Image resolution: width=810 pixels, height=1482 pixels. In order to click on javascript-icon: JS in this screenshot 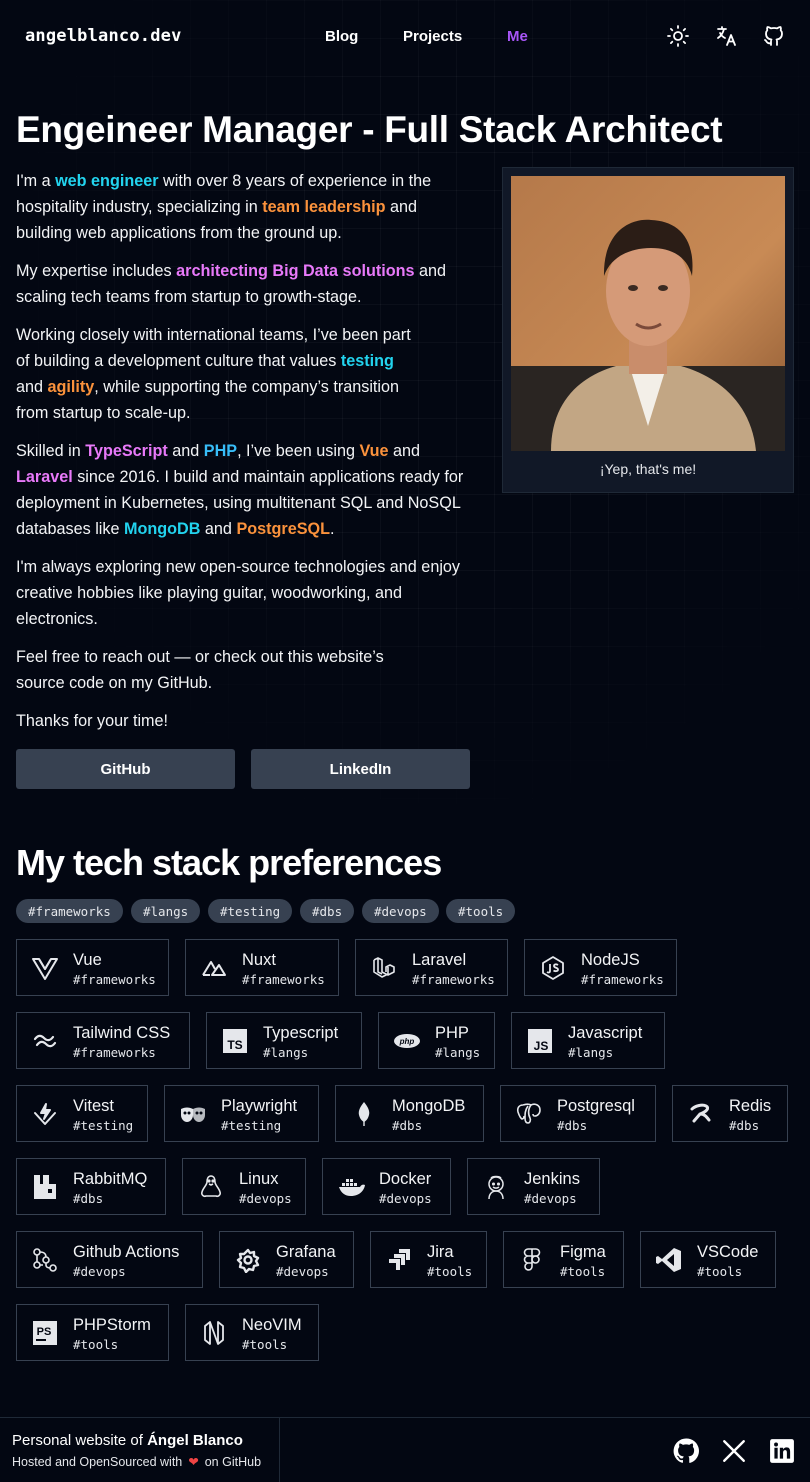, I will do `click(540, 1041)`.